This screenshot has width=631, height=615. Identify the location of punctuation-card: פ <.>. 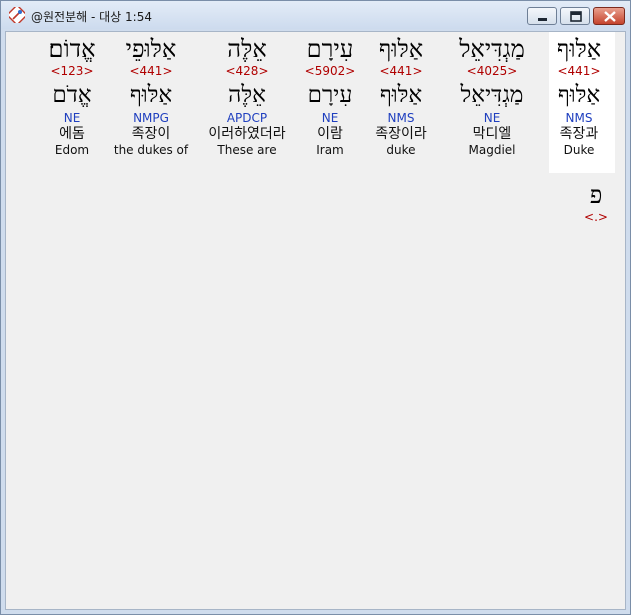
(596, 202).